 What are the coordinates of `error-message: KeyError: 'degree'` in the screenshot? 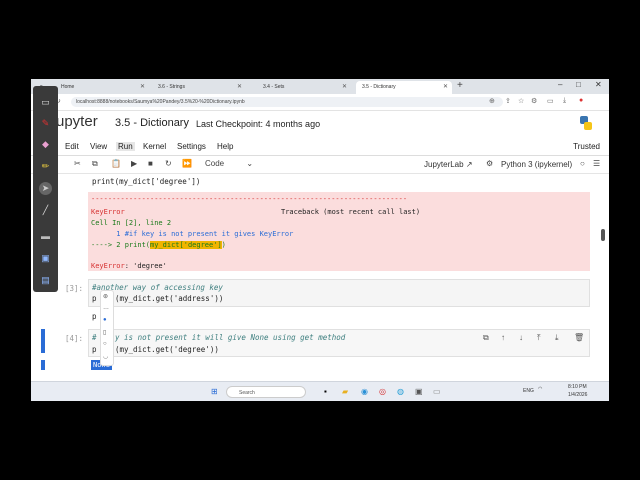 It's located at (129, 266).